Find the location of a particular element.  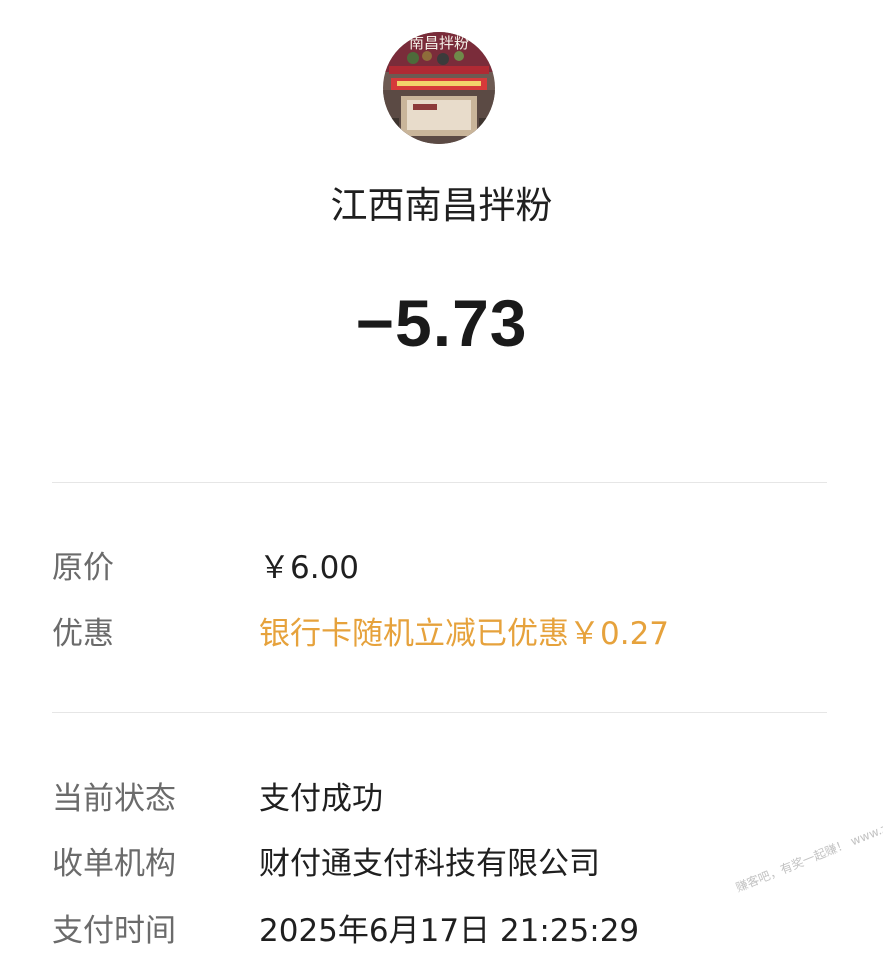

original-price-value: ￥6.00 is located at coordinates (309, 568).